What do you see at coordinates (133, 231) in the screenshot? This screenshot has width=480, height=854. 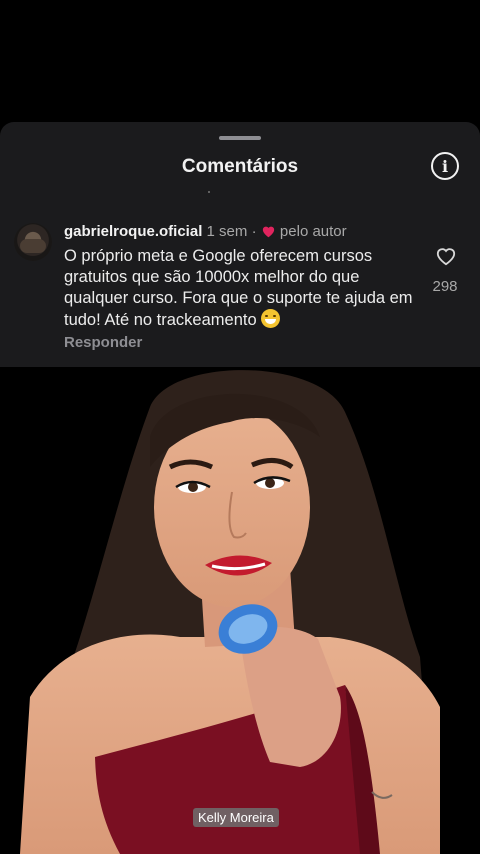 I see `comment-username: gabrielroque.oficial` at bounding box center [133, 231].